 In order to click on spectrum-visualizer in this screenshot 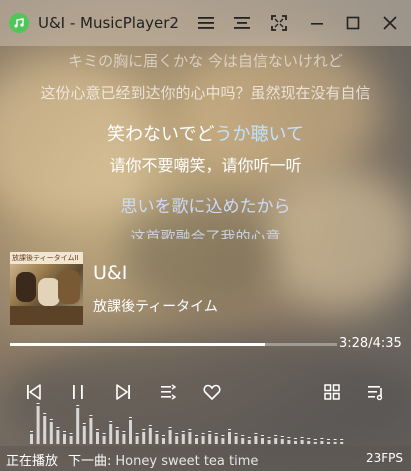, I will do `click(187, 423)`.